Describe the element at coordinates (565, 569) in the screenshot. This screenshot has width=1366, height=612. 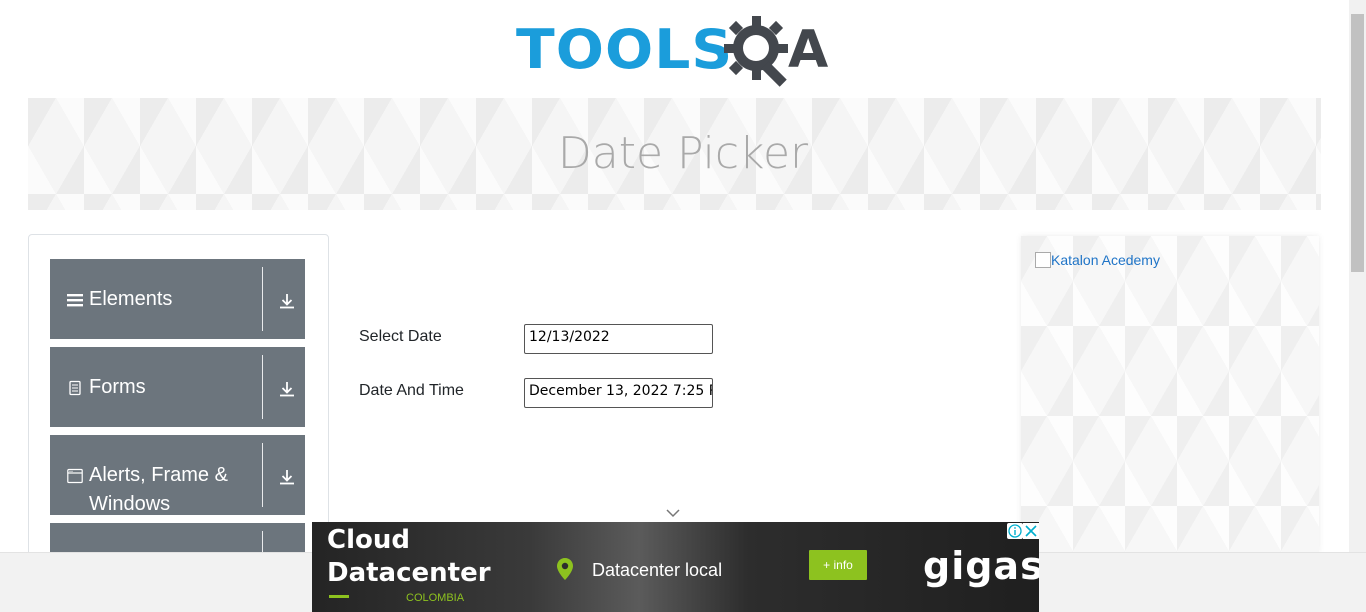
I see `location-pin-icon` at that location.